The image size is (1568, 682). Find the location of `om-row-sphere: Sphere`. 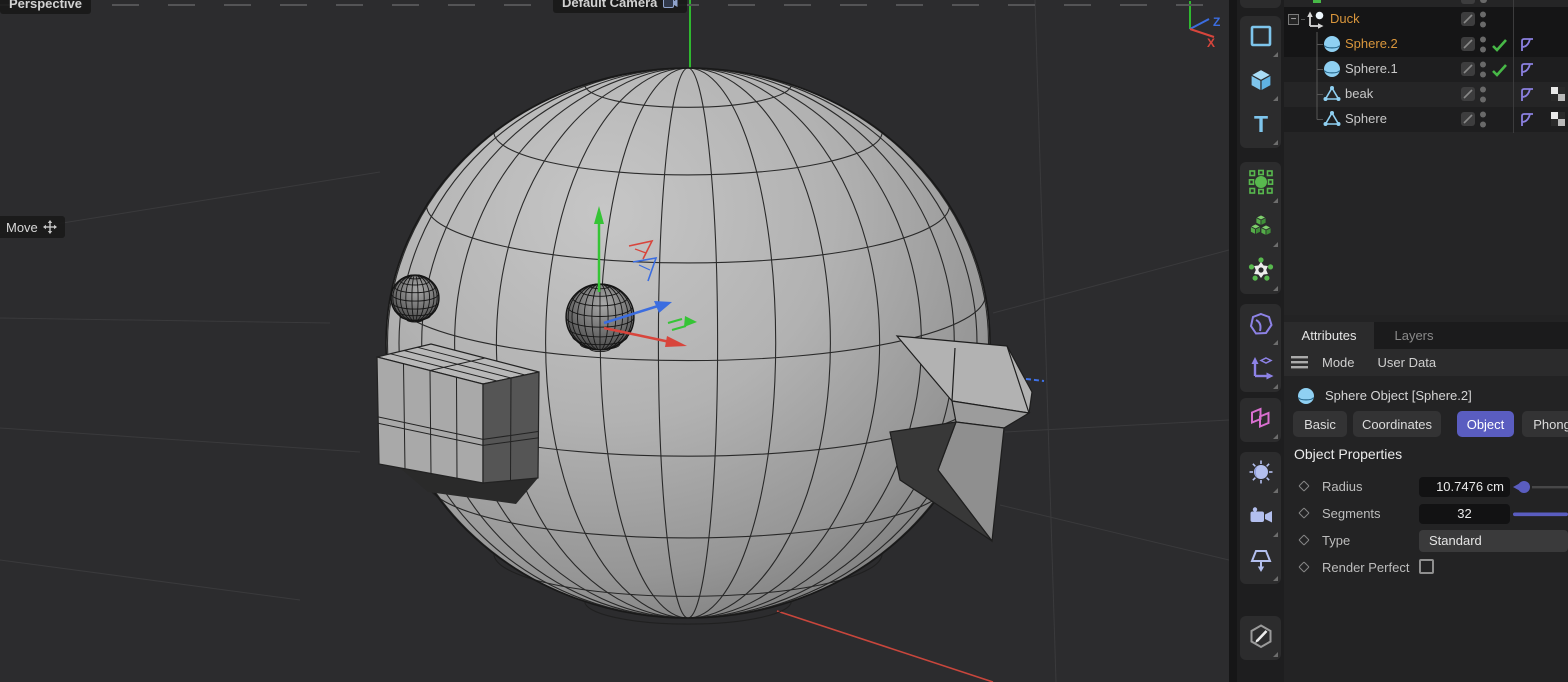

om-row-sphere: Sphere is located at coordinates (1426, 119).